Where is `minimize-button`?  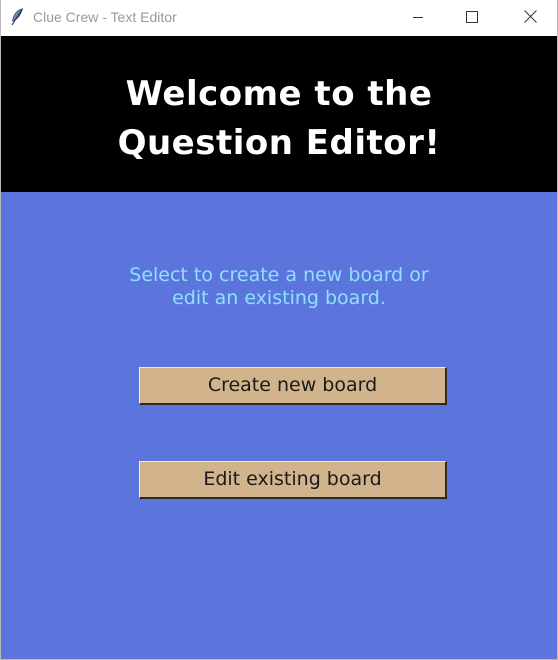 minimize-button is located at coordinates (418, 16).